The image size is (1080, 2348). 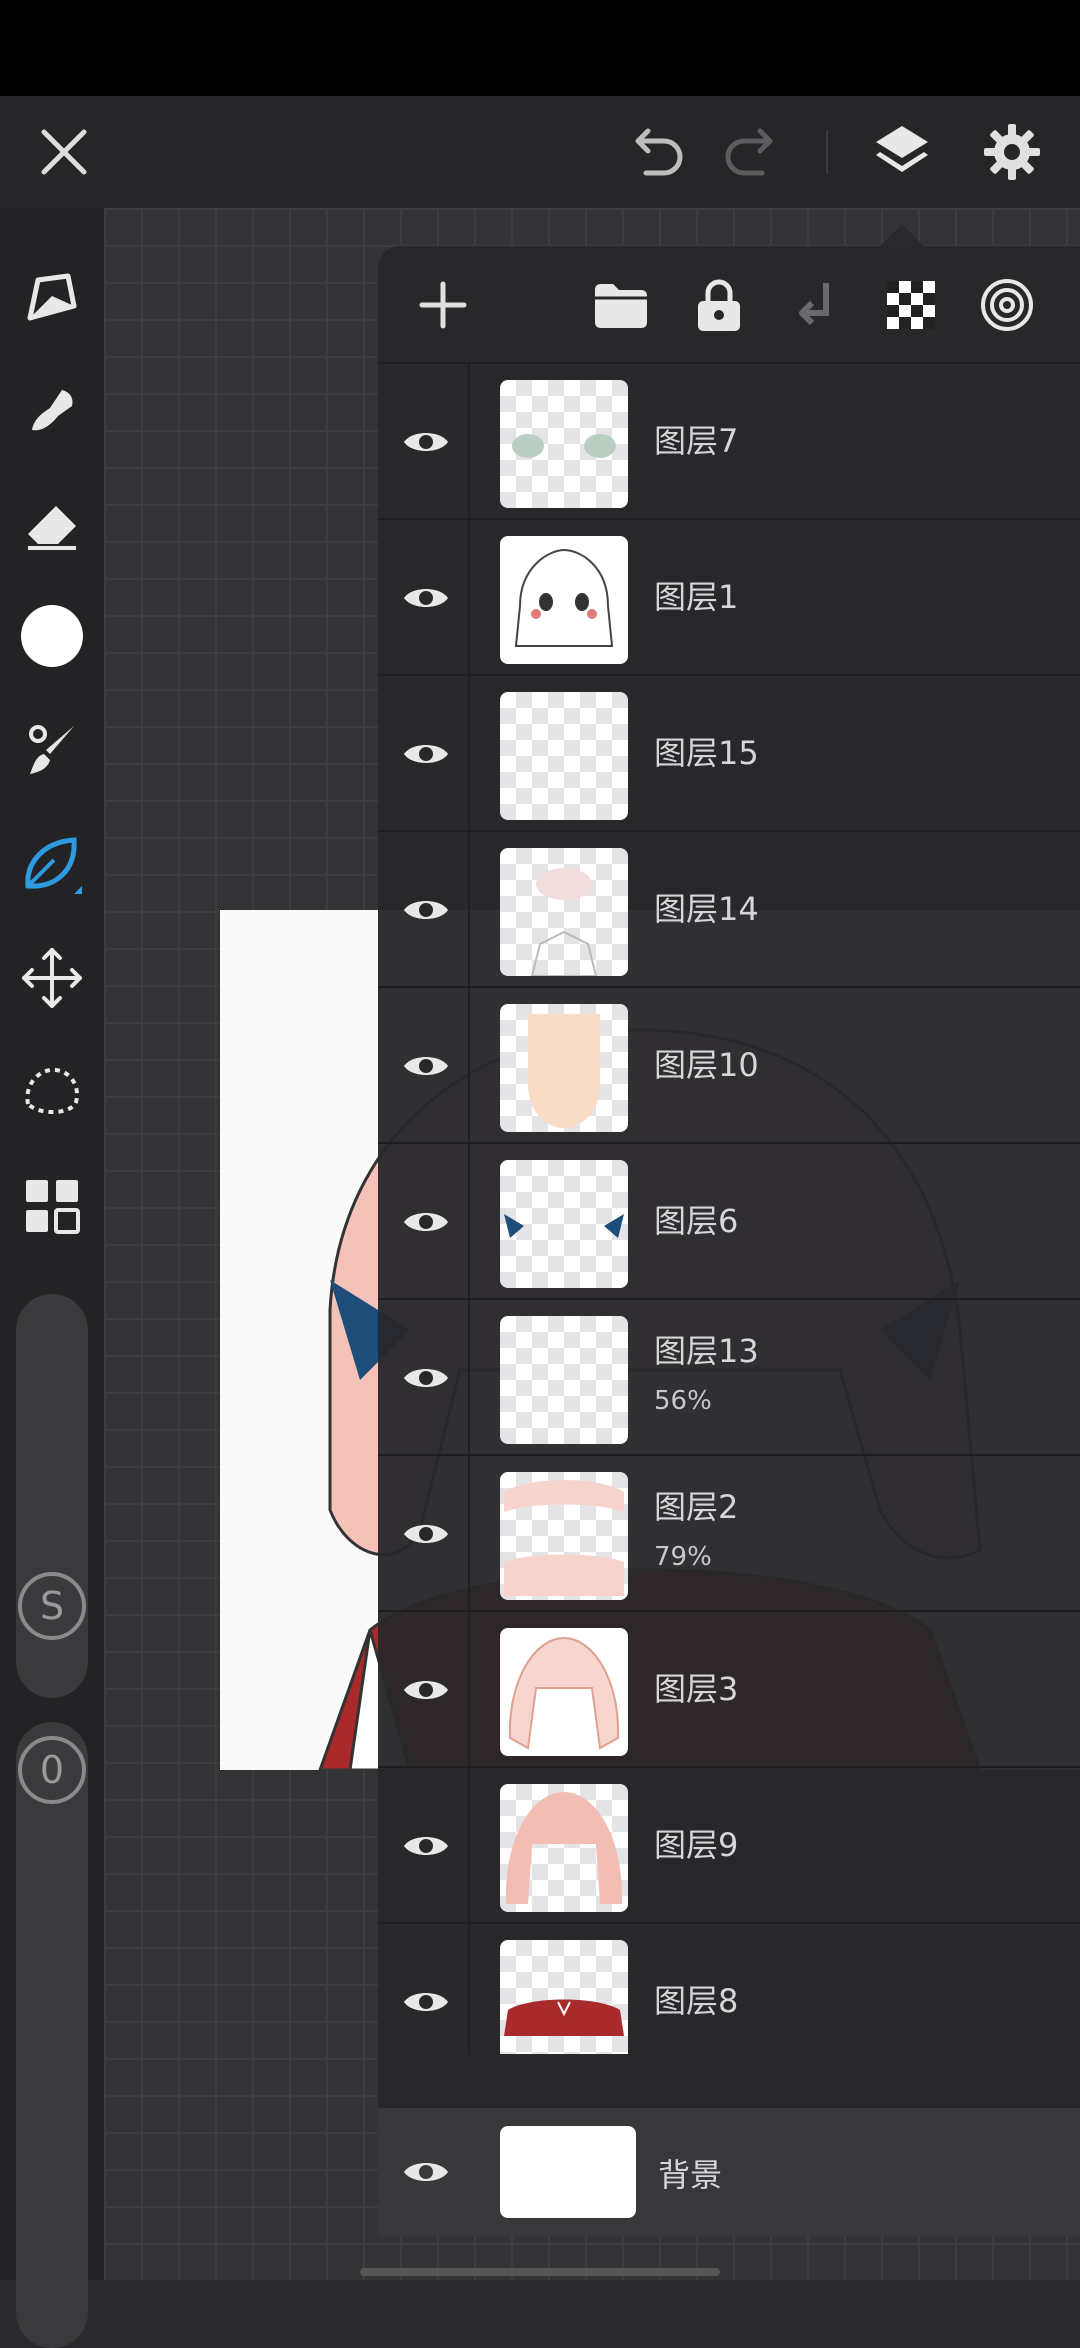 What do you see at coordinates (690, 2175) in the screenshot?
I see `background-layer-name: 背景` at bounding box center [690, 2175].